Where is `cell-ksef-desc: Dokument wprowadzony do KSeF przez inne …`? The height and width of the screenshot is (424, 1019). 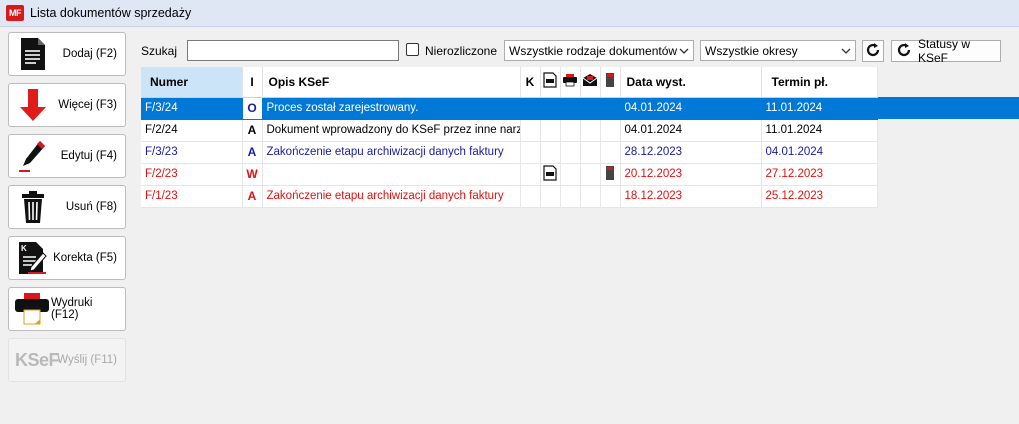 cell-ksef-desc: Dokument wprowadzony do KSeF przez inne … is located at coordinates (391, 130).